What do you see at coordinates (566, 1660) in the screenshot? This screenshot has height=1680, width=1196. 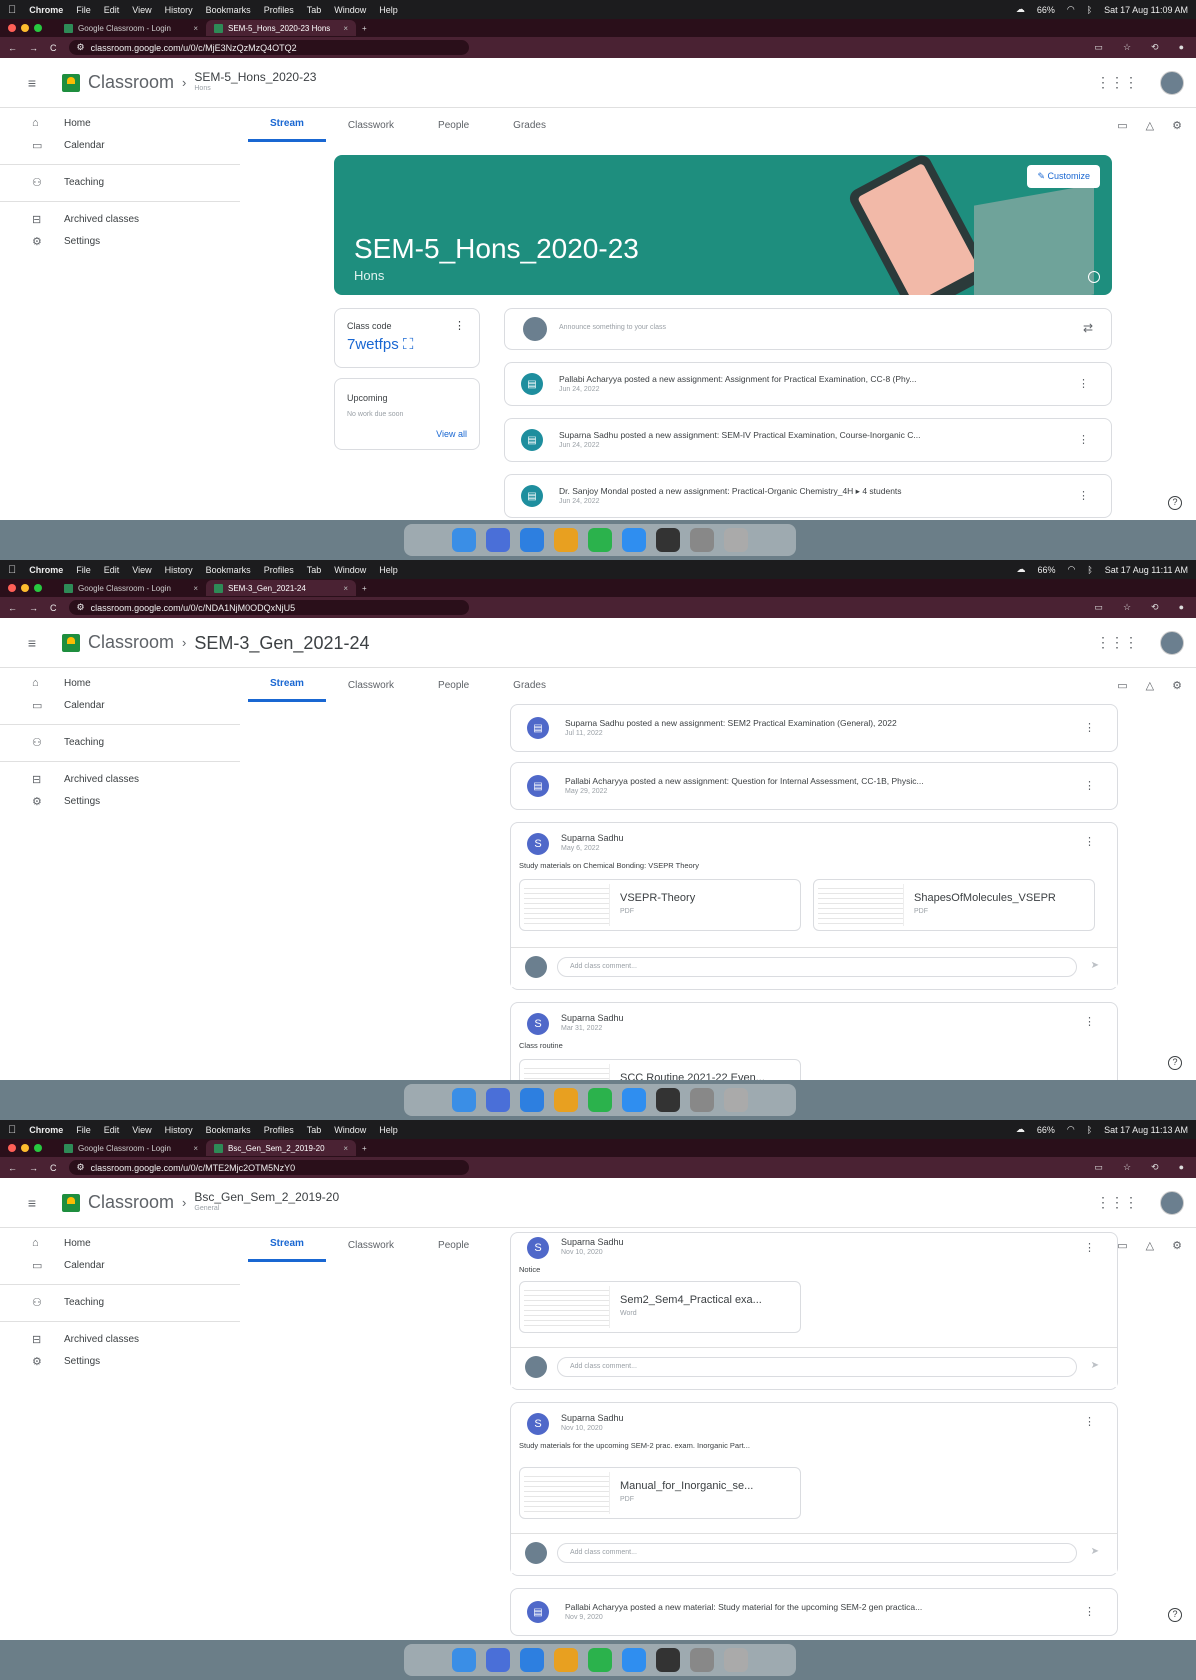 I see `chrome-icon` at bounding box center [566, 1660].